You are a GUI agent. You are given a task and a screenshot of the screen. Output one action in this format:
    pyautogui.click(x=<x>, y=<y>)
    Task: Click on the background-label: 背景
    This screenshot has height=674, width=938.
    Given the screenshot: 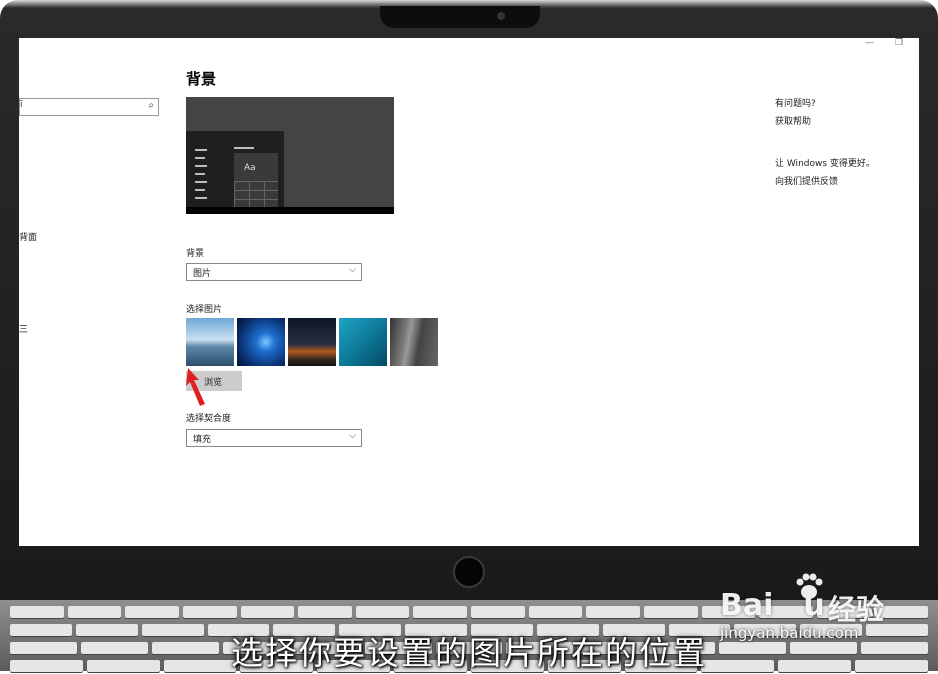 What is the action you would take?
    pyautogui.click(x=195, y=254)
    